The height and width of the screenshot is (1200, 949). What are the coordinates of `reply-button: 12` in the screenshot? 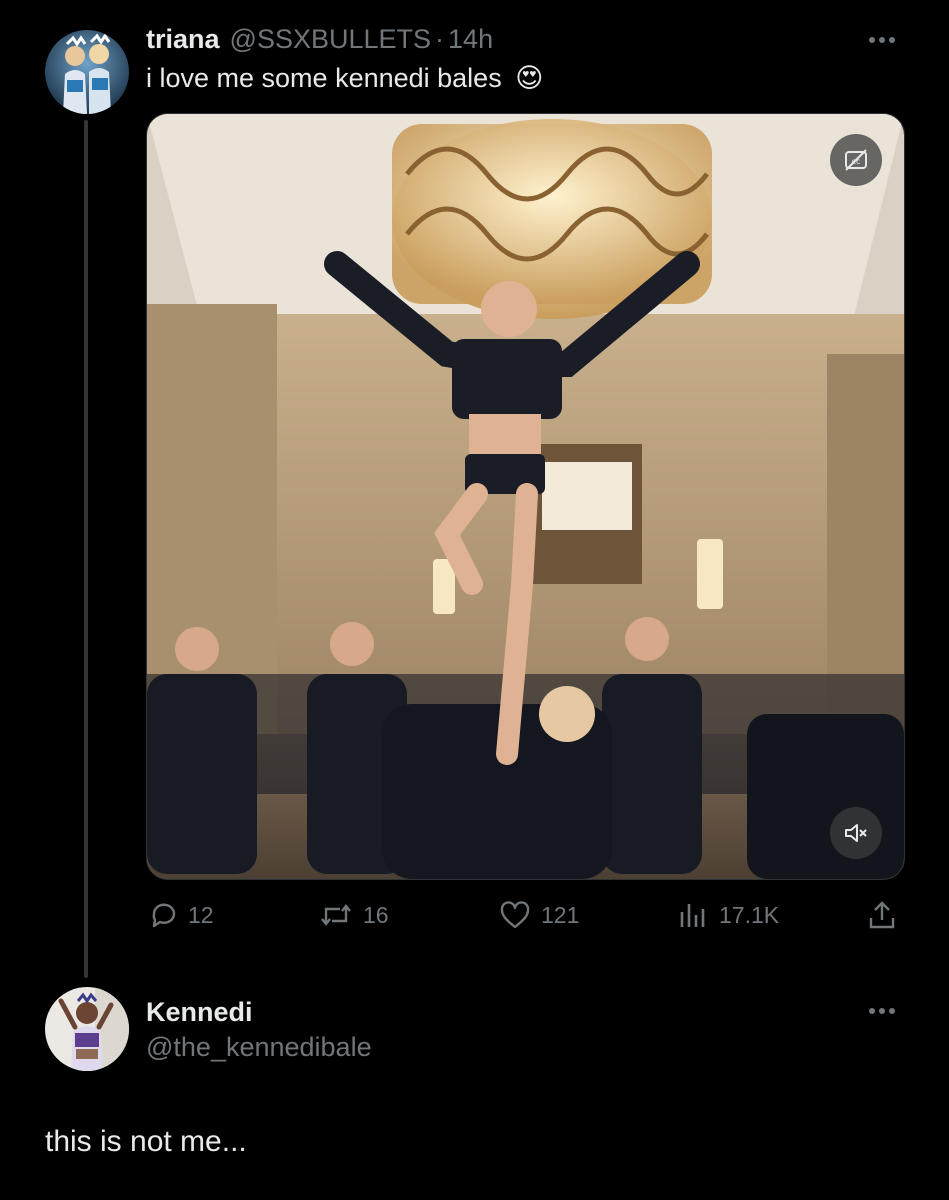 It's located at (181, 915).